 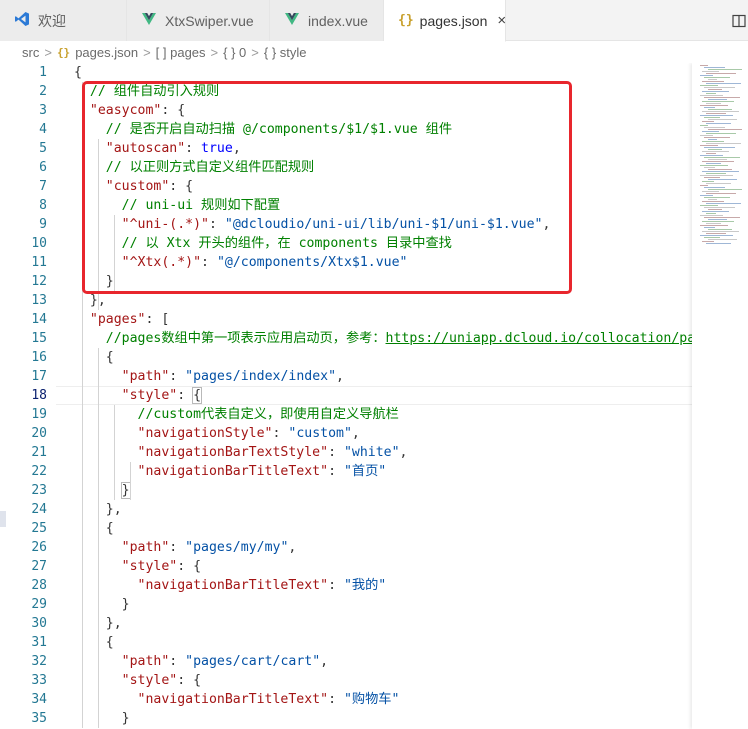 What do you see at coordinates (374, 433) in the screenshot?
I see `code-line: 20 "navigationStyle": "custom",` at bounding box center [374, 433].